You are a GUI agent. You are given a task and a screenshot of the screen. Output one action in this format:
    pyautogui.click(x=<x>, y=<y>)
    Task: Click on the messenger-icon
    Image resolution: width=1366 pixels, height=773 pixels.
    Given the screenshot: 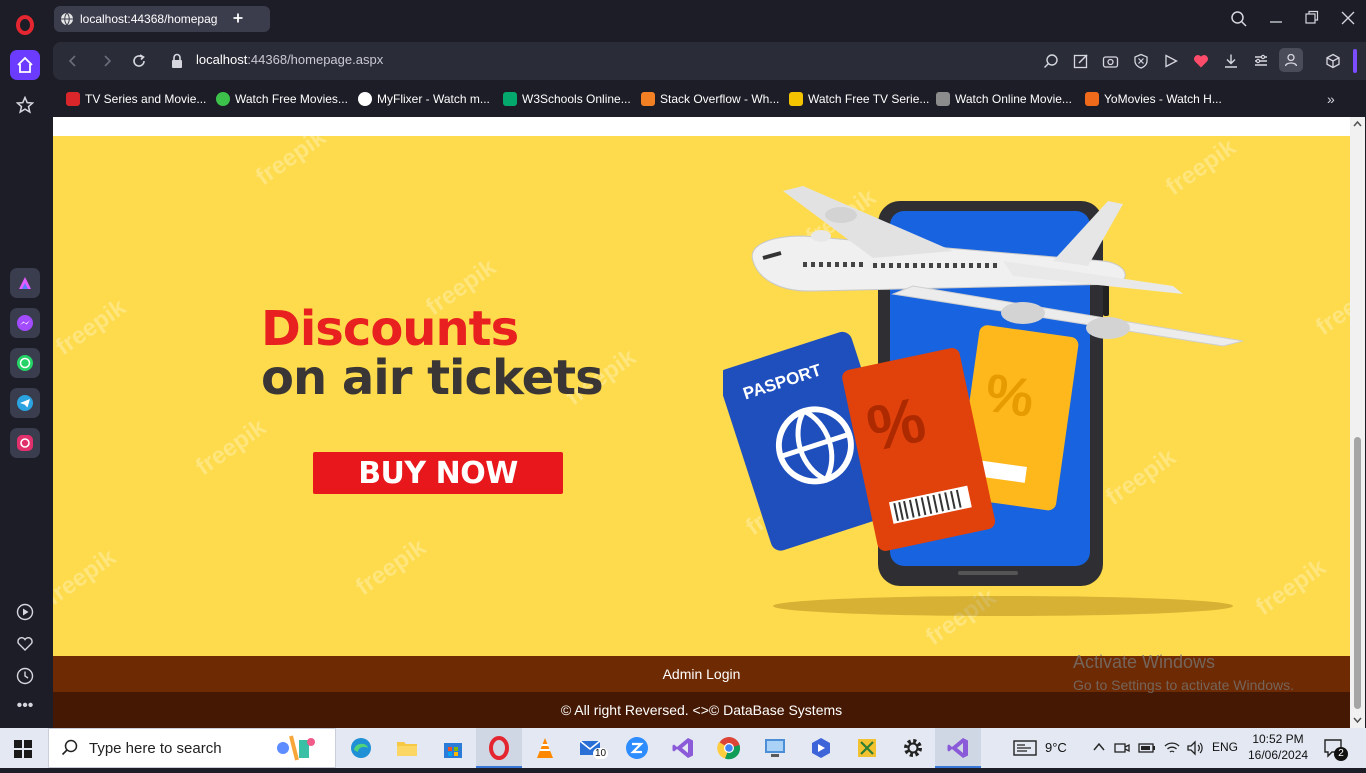 What is the action you would take?
    pyautogui.click(x=25, y=323)
    